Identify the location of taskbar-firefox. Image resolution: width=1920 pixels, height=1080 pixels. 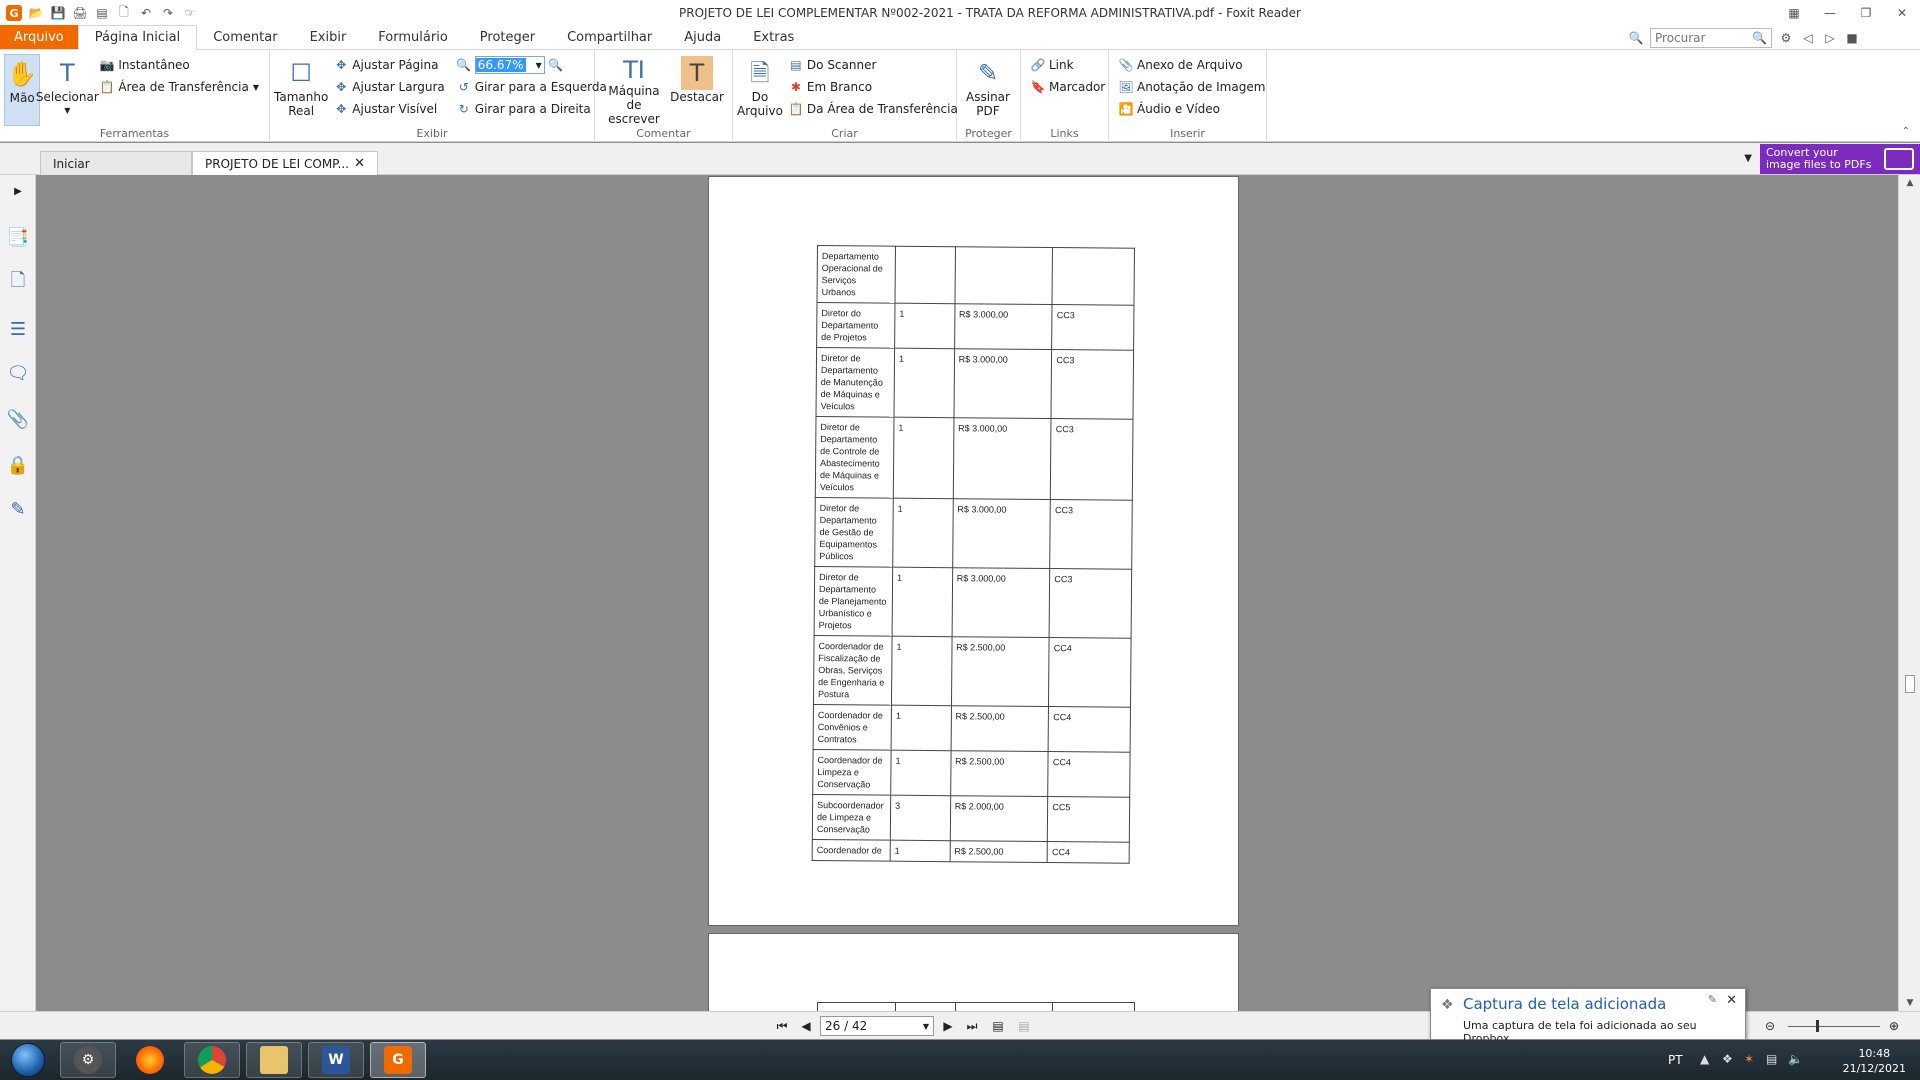
(150, 1060).